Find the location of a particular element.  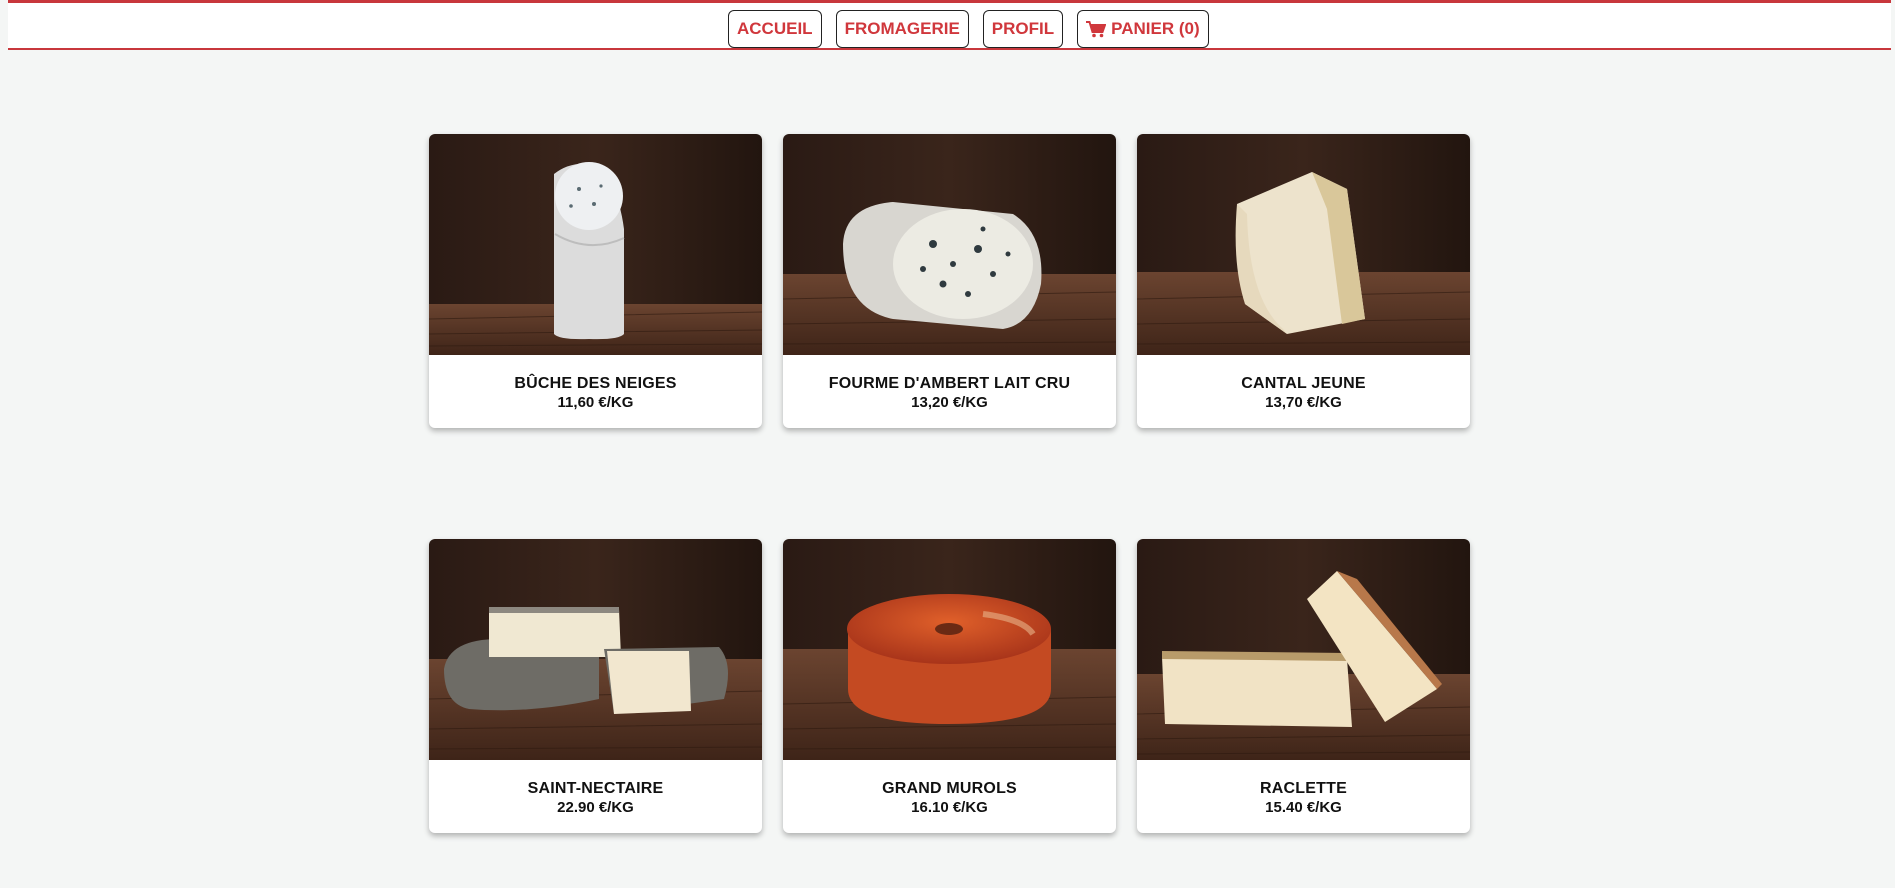

product-card: RACLETTE 15.40 €/KG is located at coordinates (1303, 686).